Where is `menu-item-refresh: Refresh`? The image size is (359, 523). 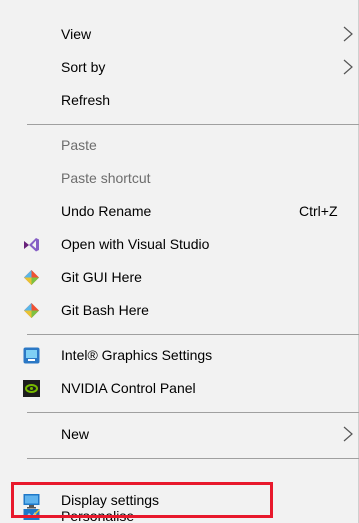 menu-item-refresh: Refresh is located at coordinates (179, 100).